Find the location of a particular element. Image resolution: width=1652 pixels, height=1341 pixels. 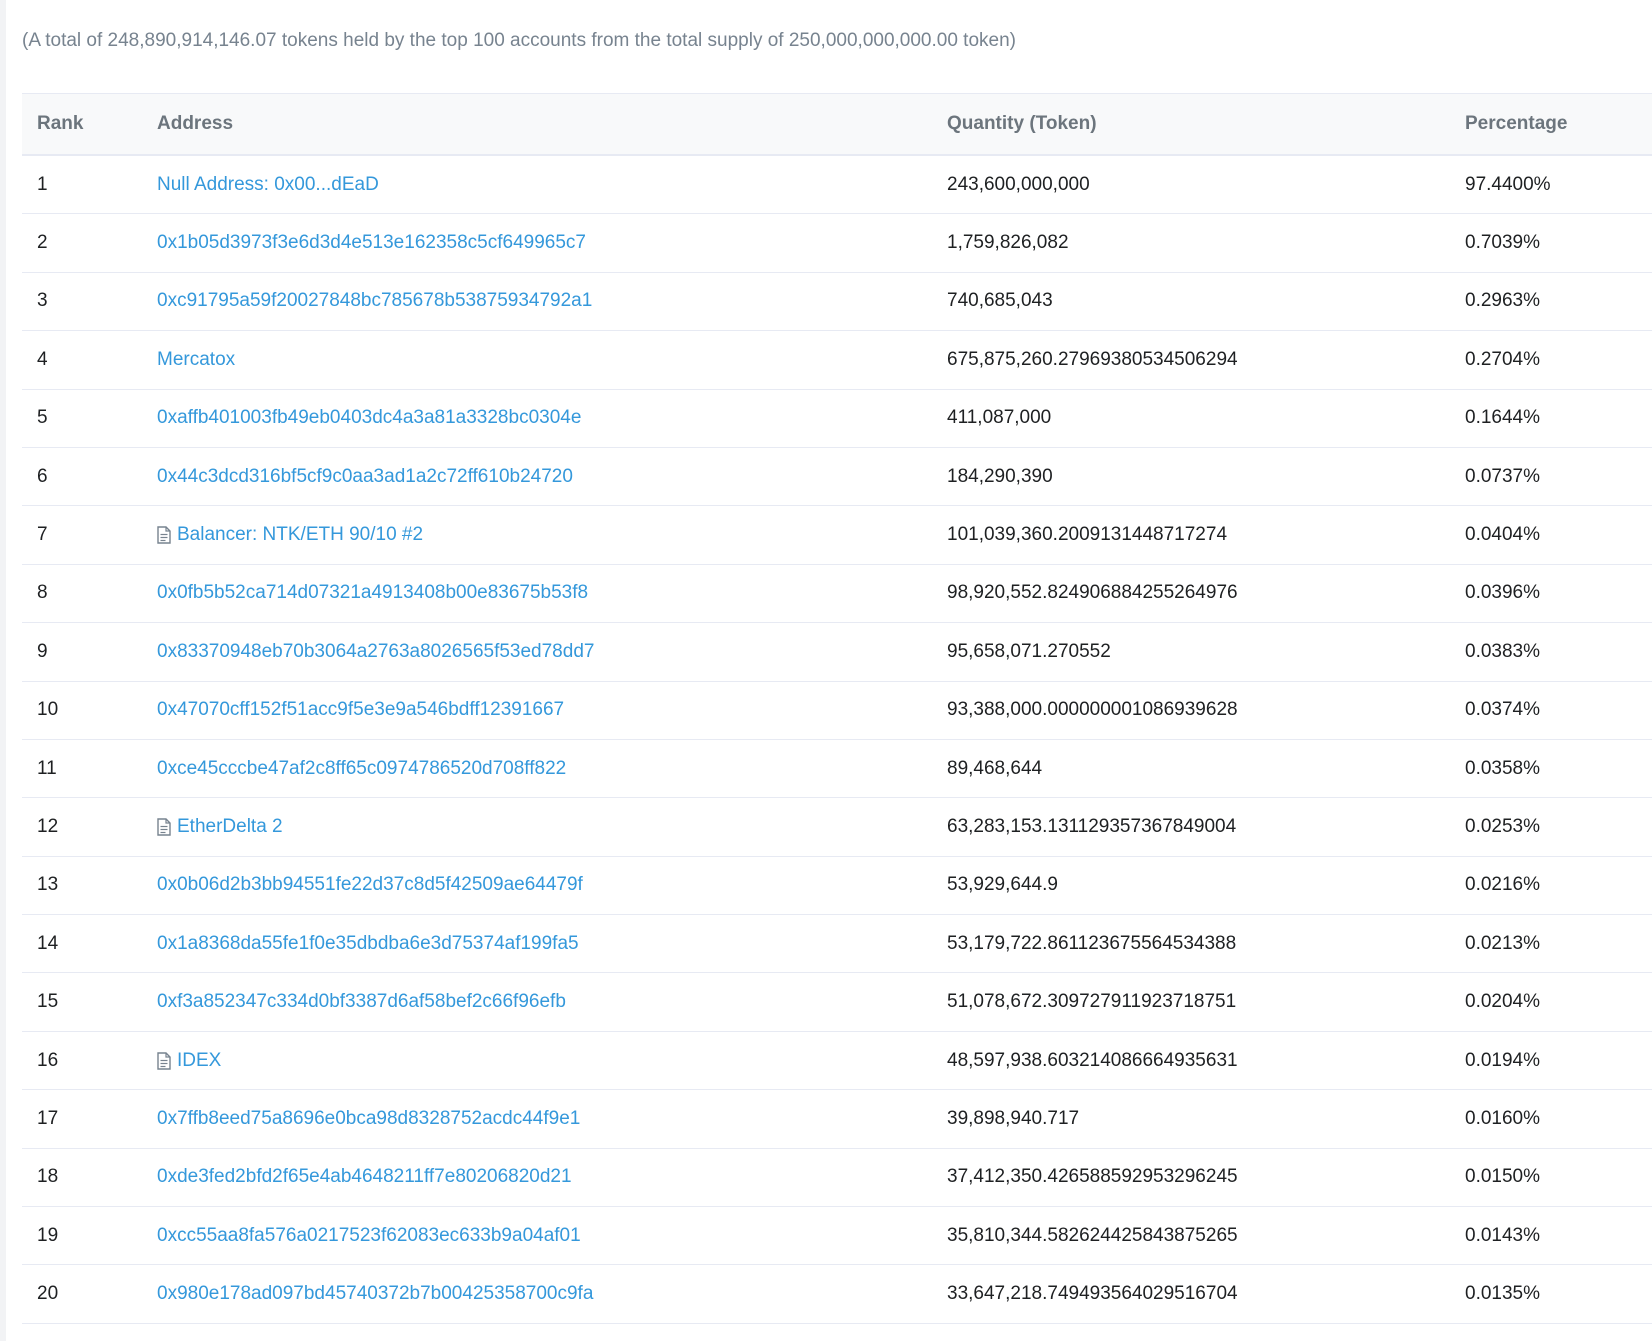

percentage-cell: 0.0396% is located at coordinates (1503, 593).